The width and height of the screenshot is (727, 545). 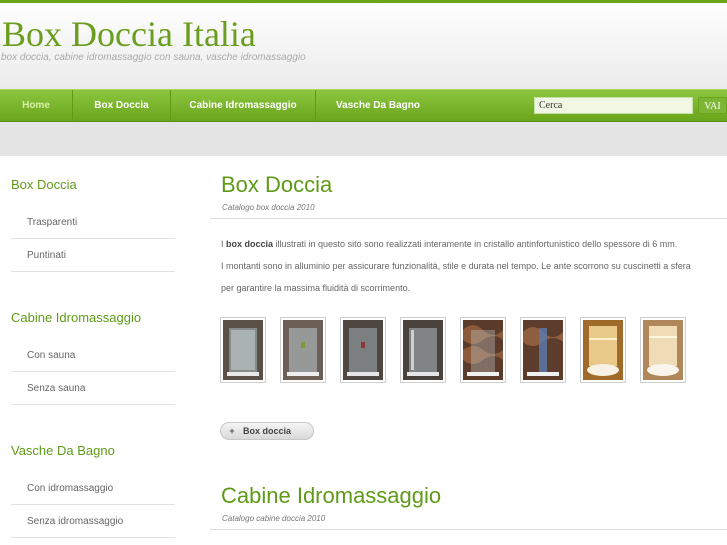 I want to click on sidebar-item-puntinati: Puntinati, so click(x=93, y=255).